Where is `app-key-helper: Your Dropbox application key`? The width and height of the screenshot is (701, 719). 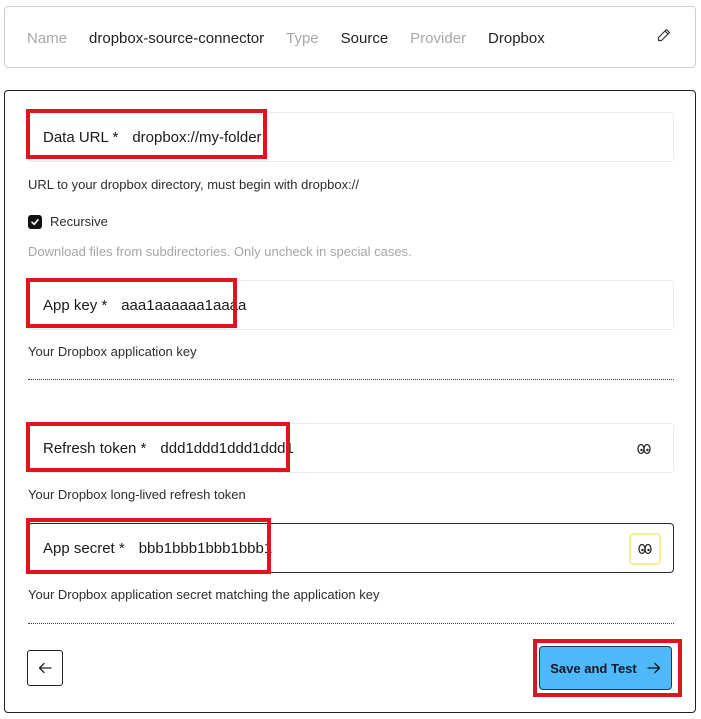
app-key-helper: Your Dropbox application key is located at coordinates (112, 351).